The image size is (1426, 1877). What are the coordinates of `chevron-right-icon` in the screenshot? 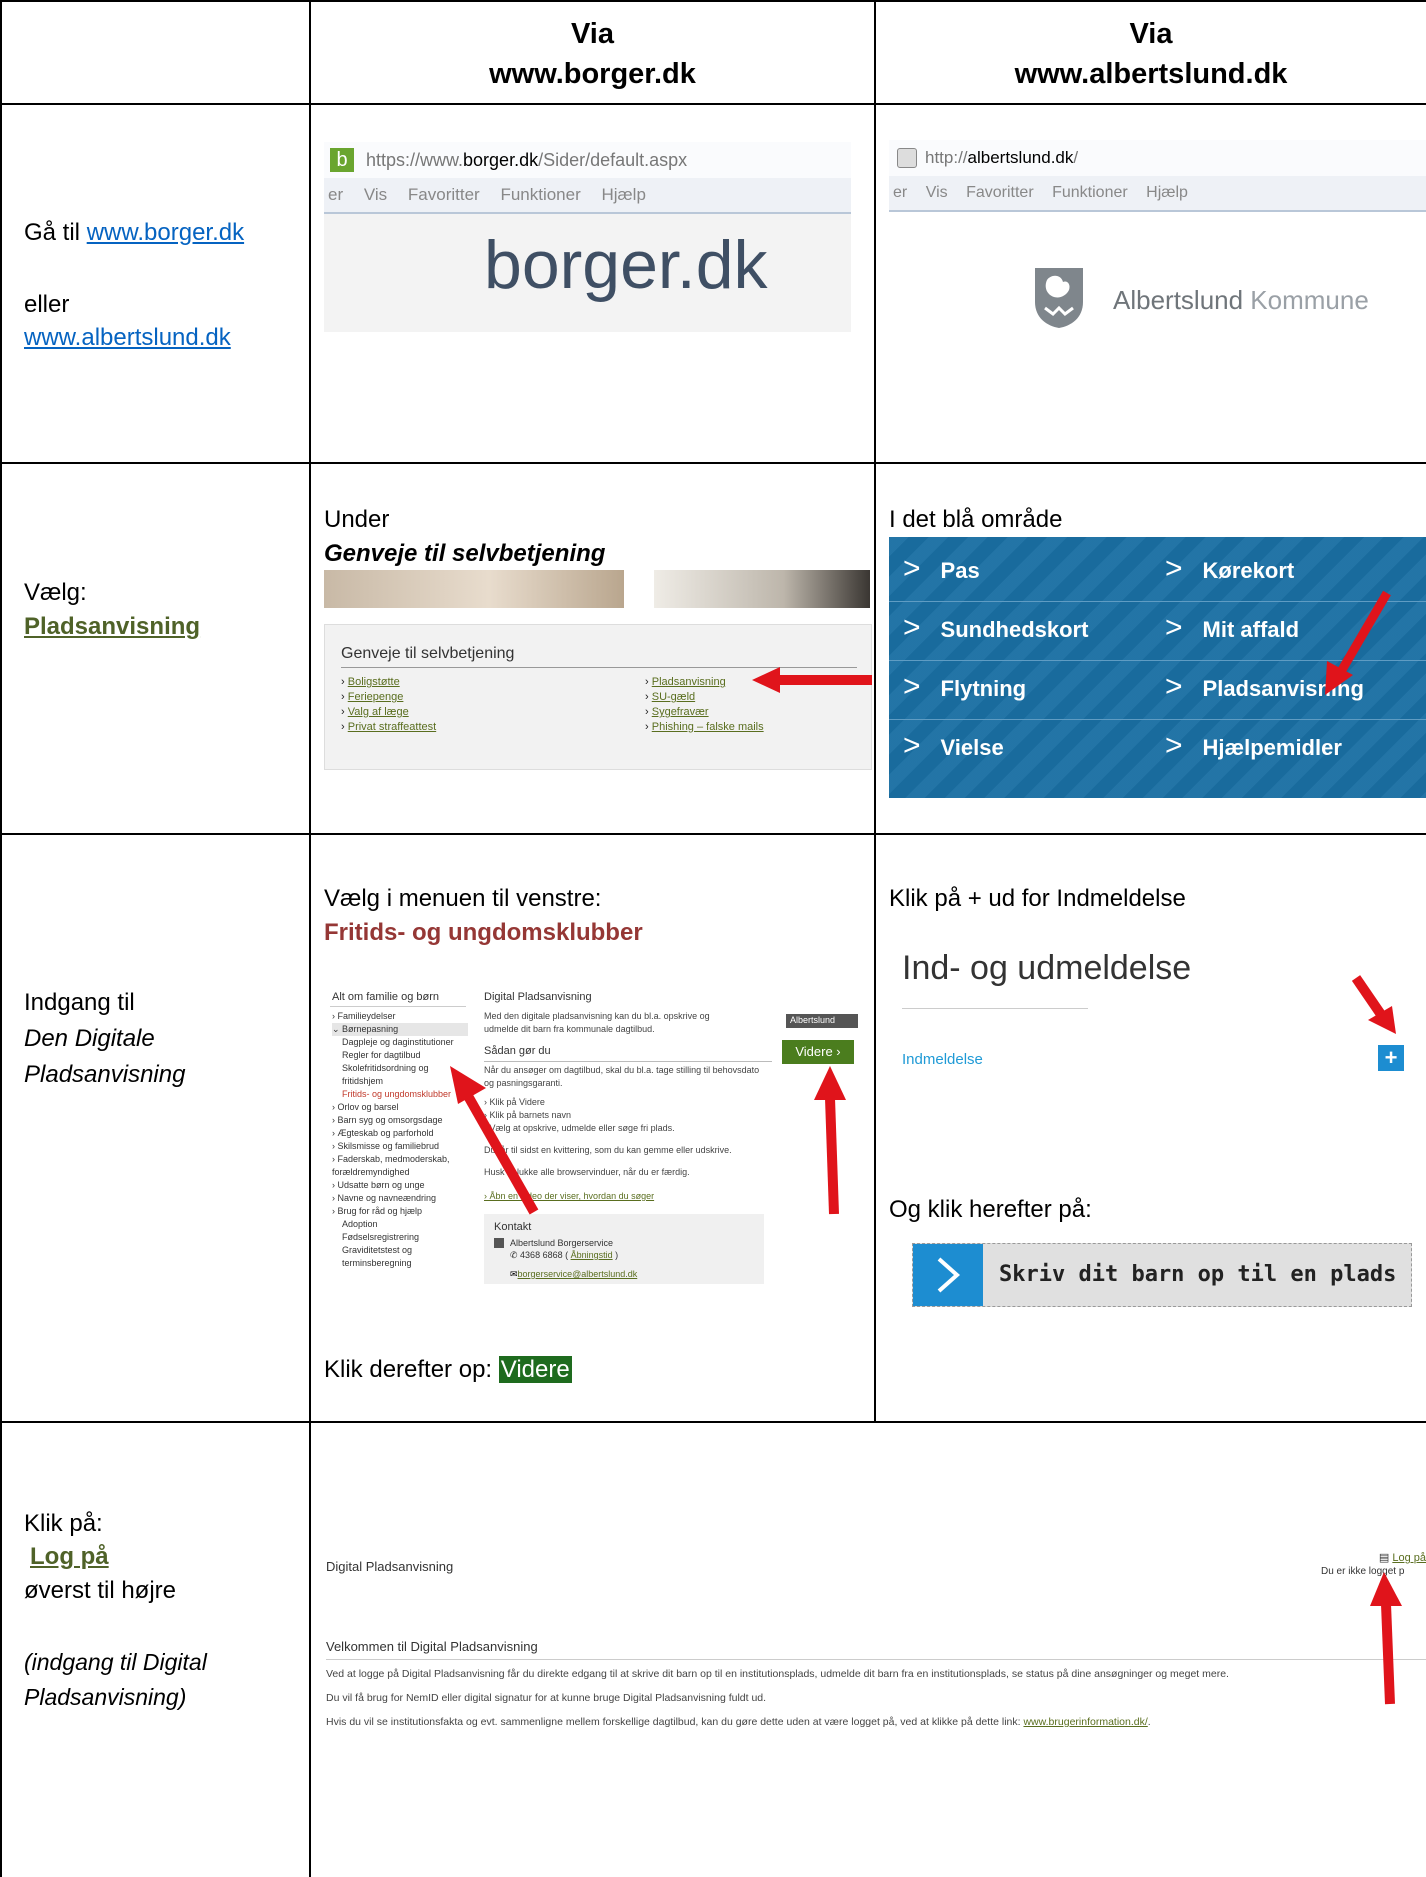 It's located at (949, 1275).